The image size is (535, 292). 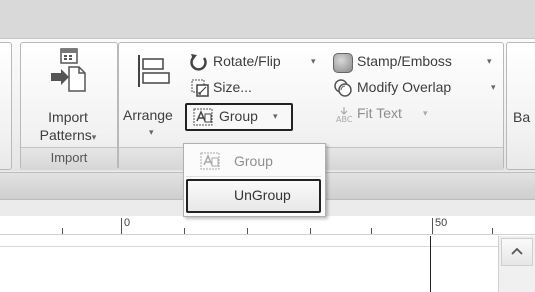 I want to click on stamp-emboss-label: Stamp/Emboss, so click(x=404, y=61).